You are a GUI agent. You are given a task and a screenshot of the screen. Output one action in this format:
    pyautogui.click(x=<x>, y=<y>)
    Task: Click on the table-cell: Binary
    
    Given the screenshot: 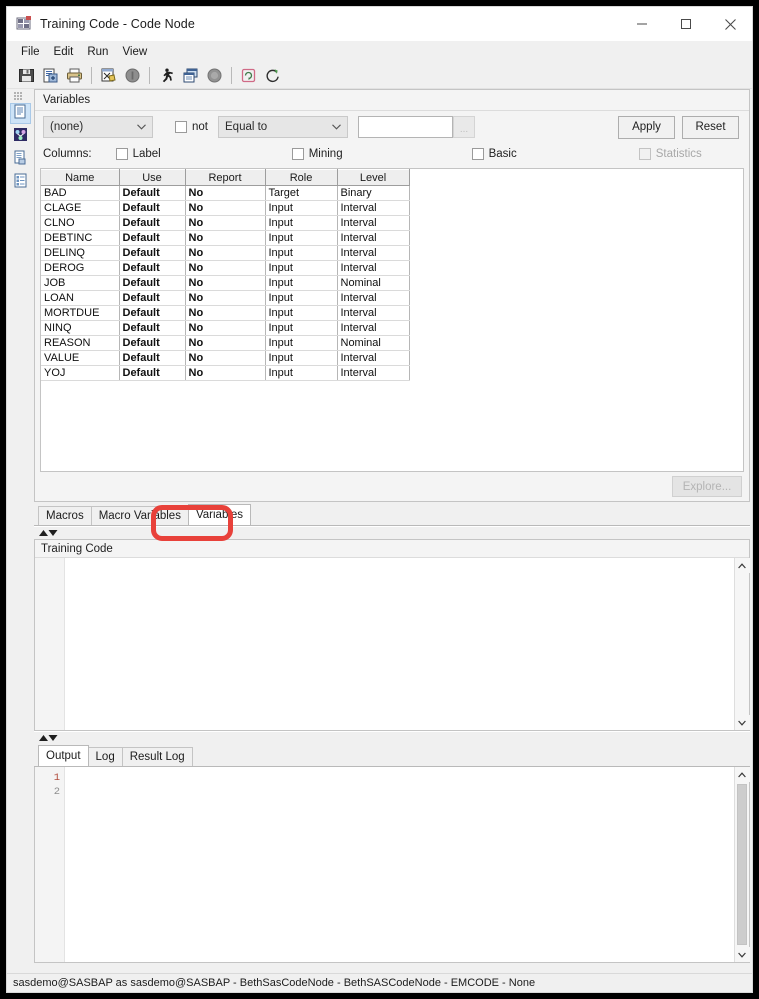 What is the action you would take?
    pyautogui.click(x=373, y=193)
    